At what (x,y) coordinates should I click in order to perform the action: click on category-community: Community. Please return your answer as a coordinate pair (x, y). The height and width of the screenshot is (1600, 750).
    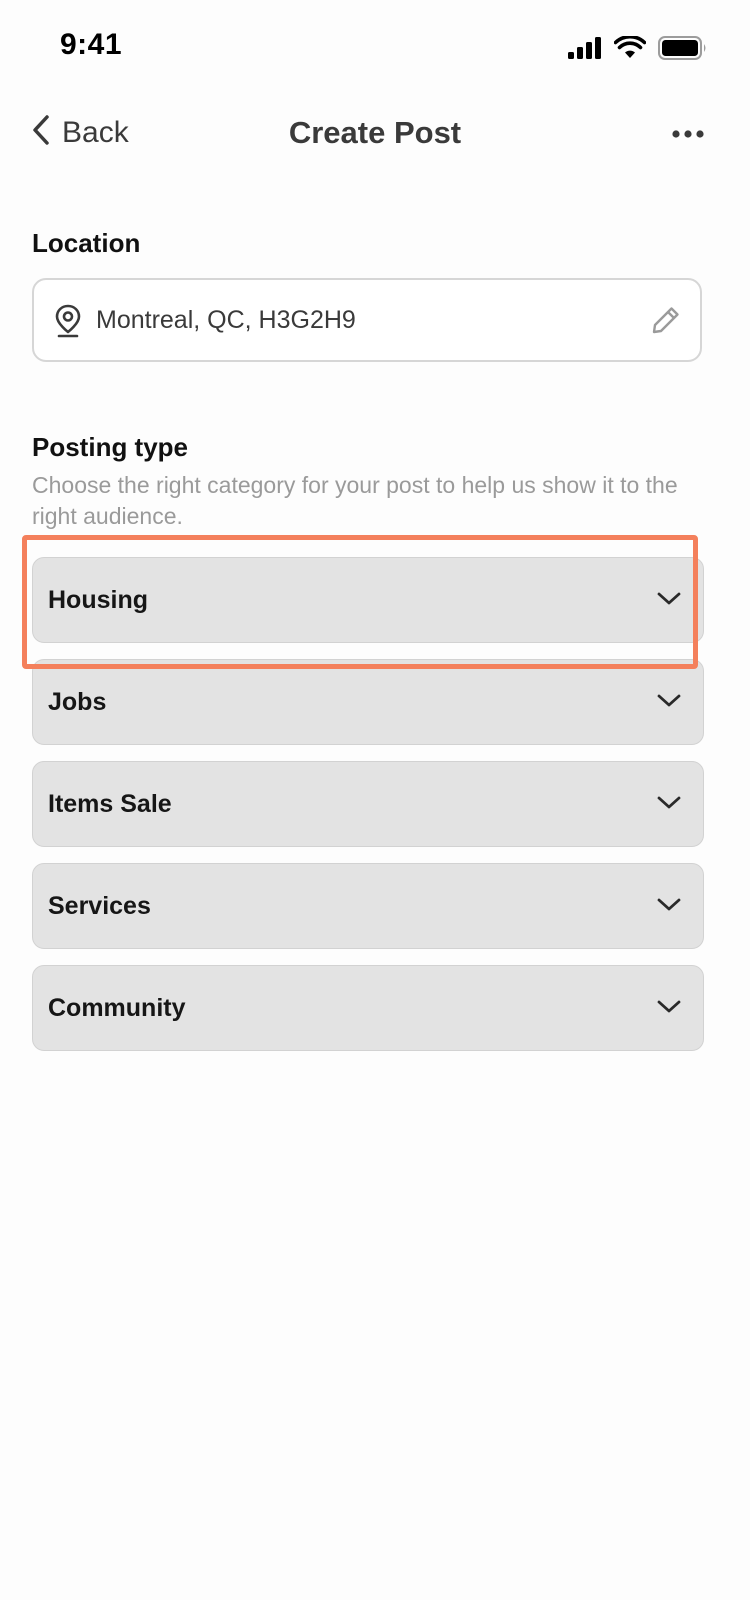
    Looking at the image, I should click on (368, 1008).